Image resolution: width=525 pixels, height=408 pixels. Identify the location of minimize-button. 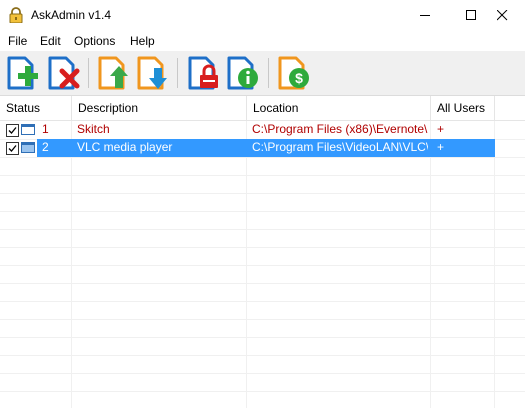
(425, 15).